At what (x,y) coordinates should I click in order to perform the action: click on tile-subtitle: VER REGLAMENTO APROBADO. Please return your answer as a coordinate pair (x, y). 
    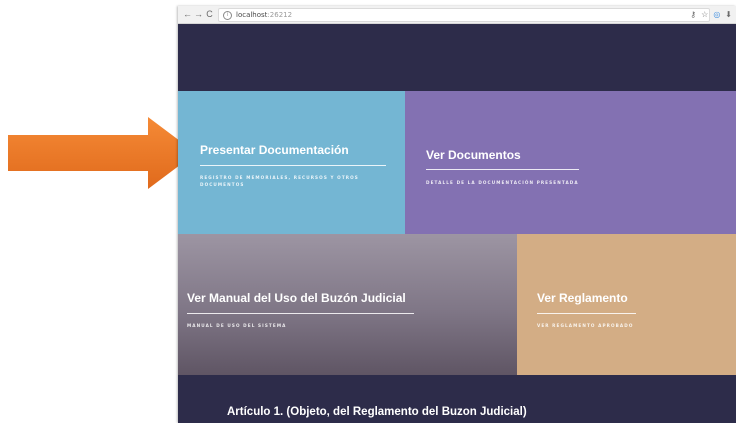
    Looking at the image, I should click on (585, 325).